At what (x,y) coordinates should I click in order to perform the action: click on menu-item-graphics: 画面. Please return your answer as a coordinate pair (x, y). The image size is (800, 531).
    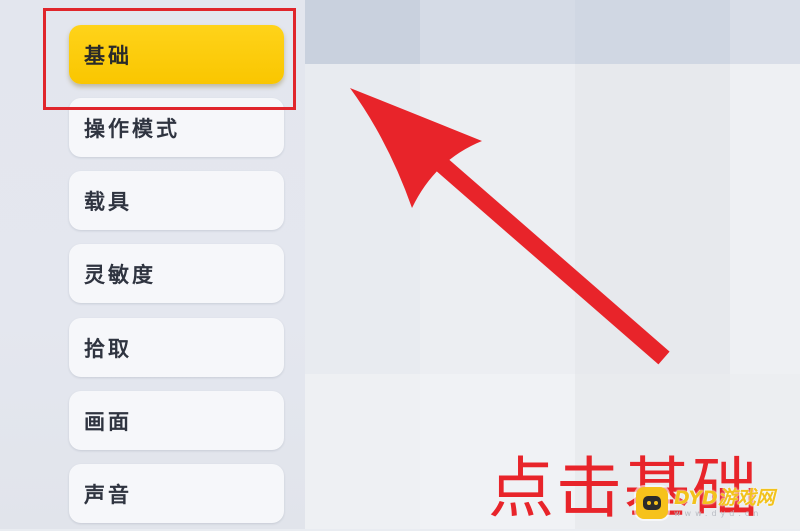
    Looking at the image, I should click on (176, 420).